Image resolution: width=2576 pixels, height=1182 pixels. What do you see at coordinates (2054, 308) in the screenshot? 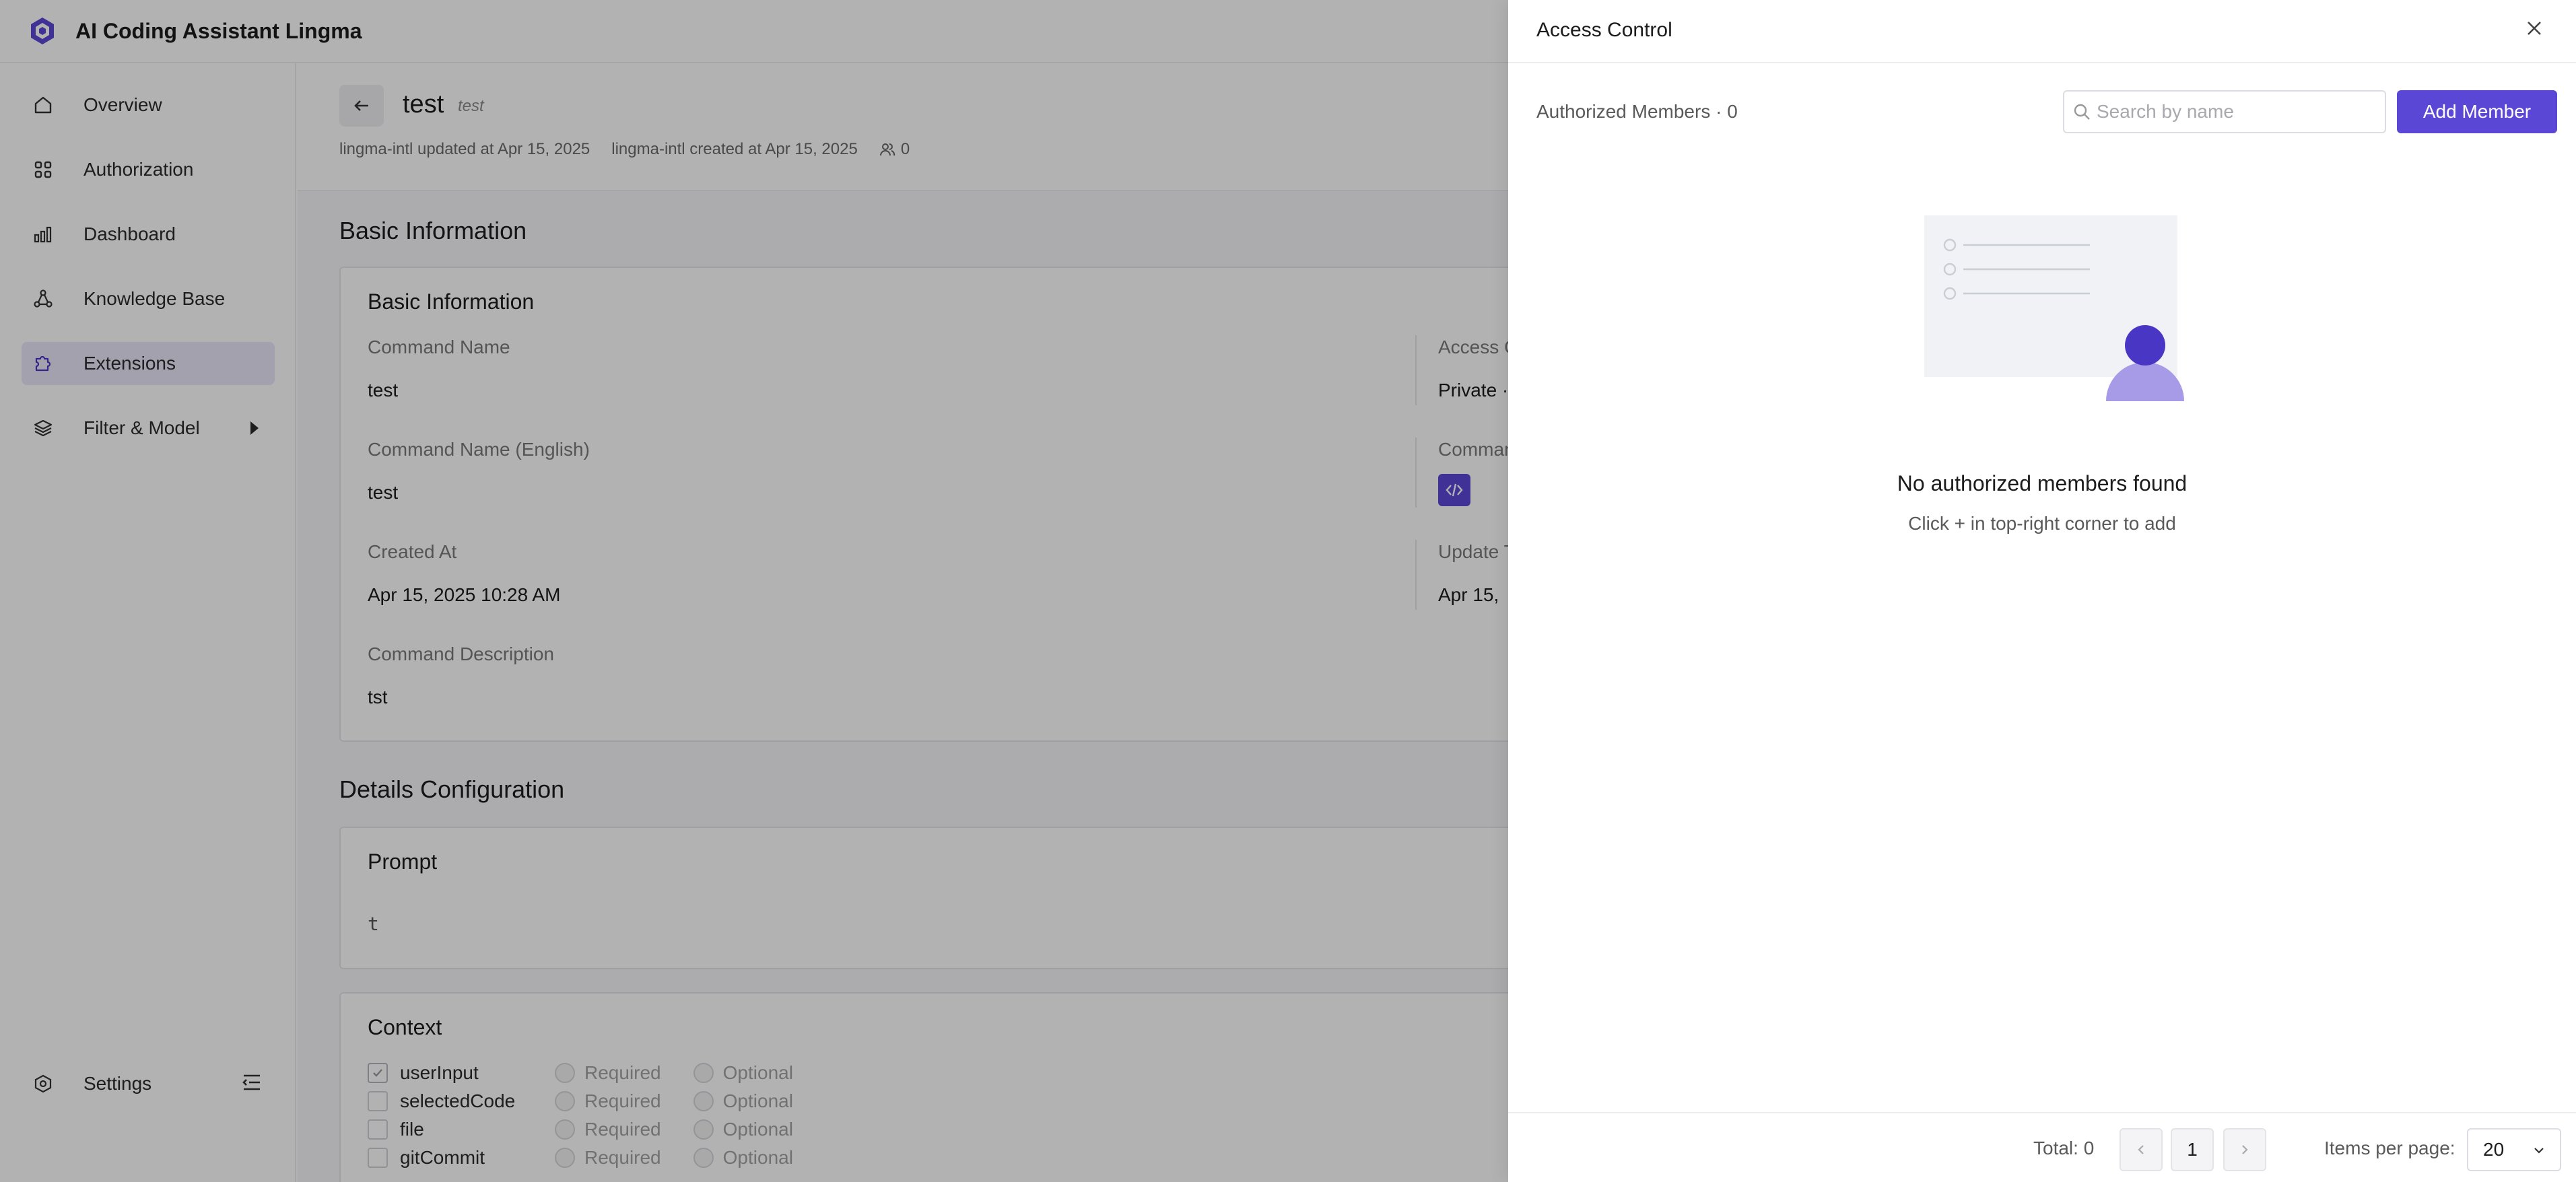
I see `empty-state-illustration` at bounding box center [2054, 308].